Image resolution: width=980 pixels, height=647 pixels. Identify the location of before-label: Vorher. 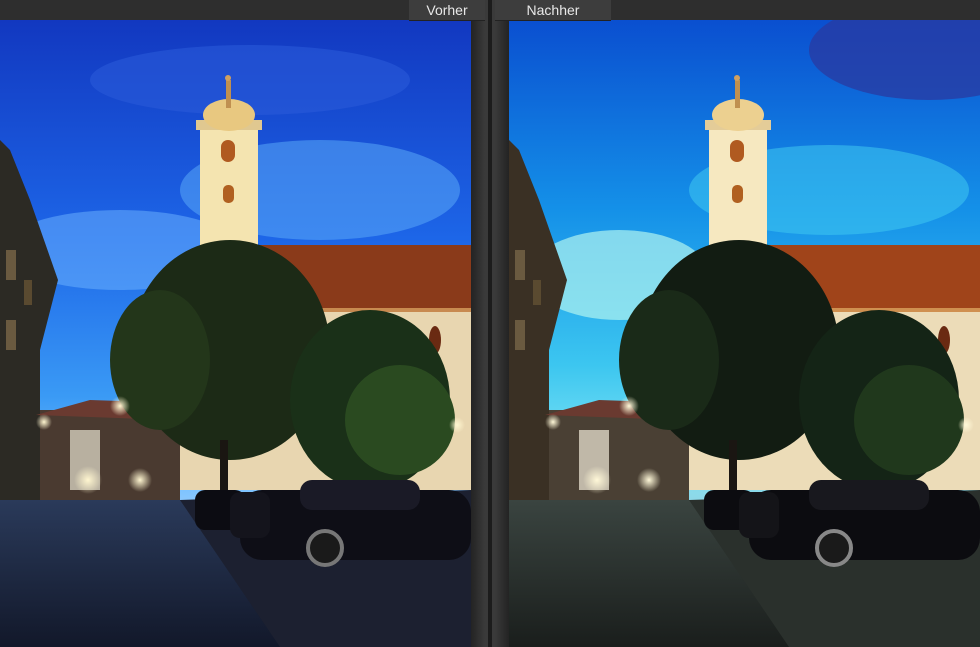
(447, 10).